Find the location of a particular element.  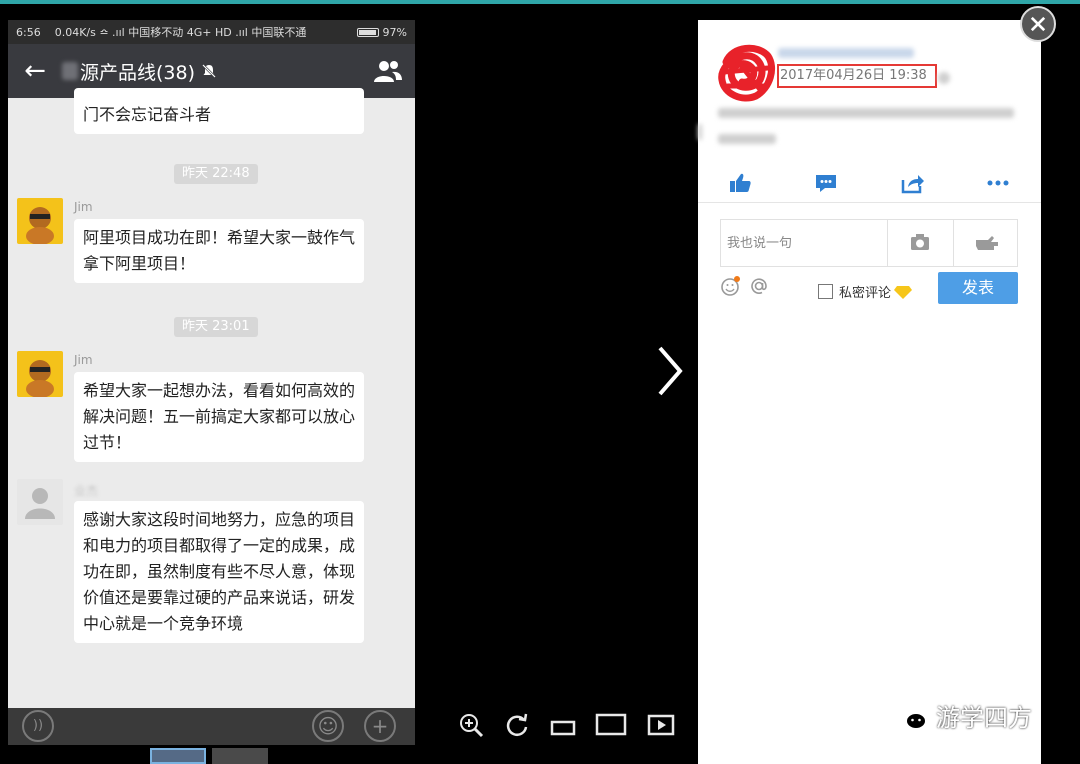

original-size-icon is located at coordinates (611, 725).